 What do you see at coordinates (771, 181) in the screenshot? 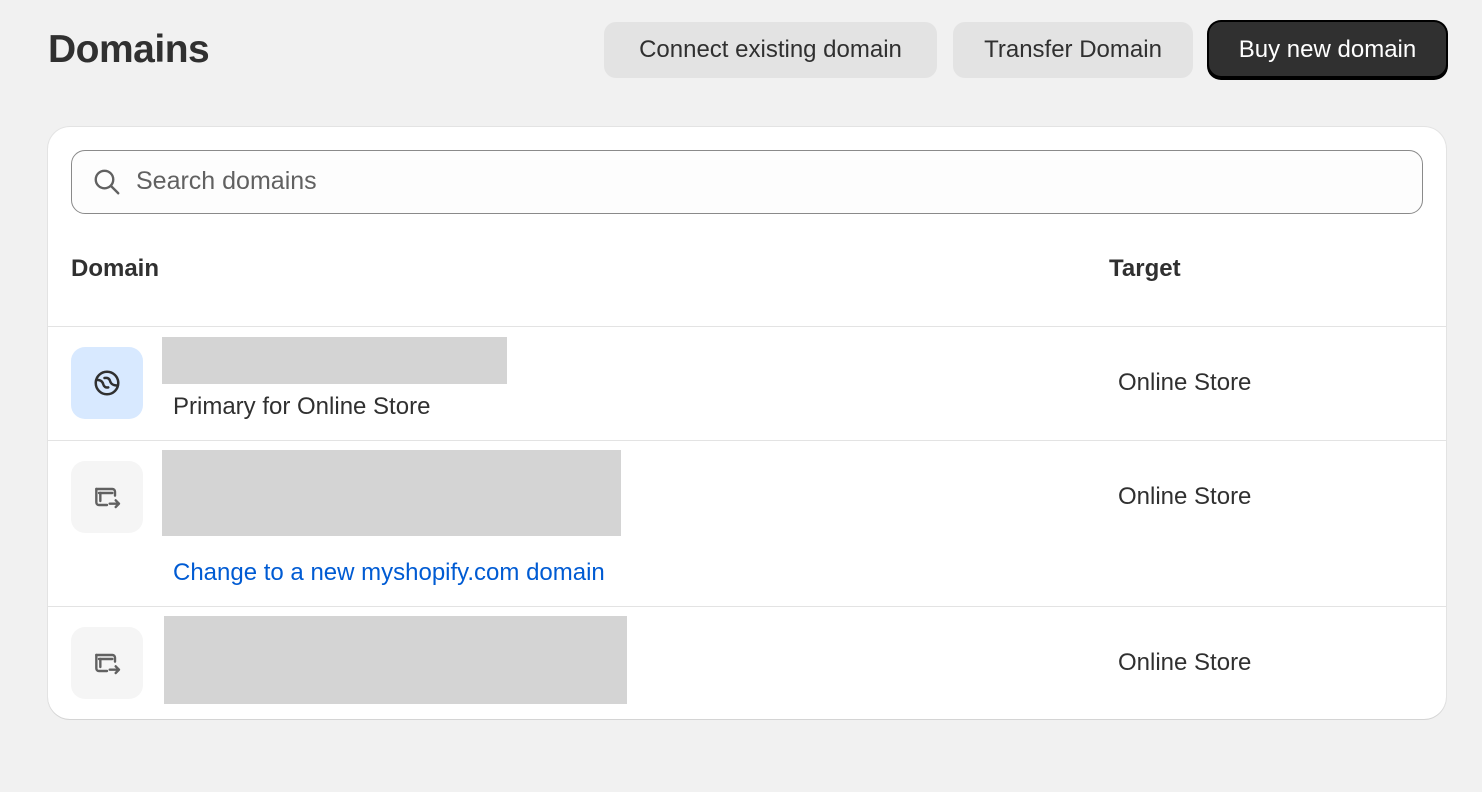
I see `search-input` at bounding box center [771, 181].